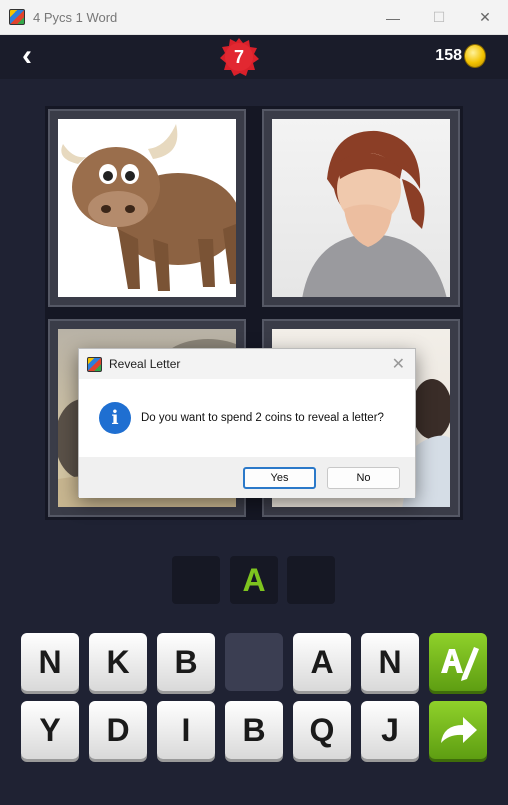 This screenshot has height=805, width=508. I want to click on letter-key: Y, so click(50, 730).